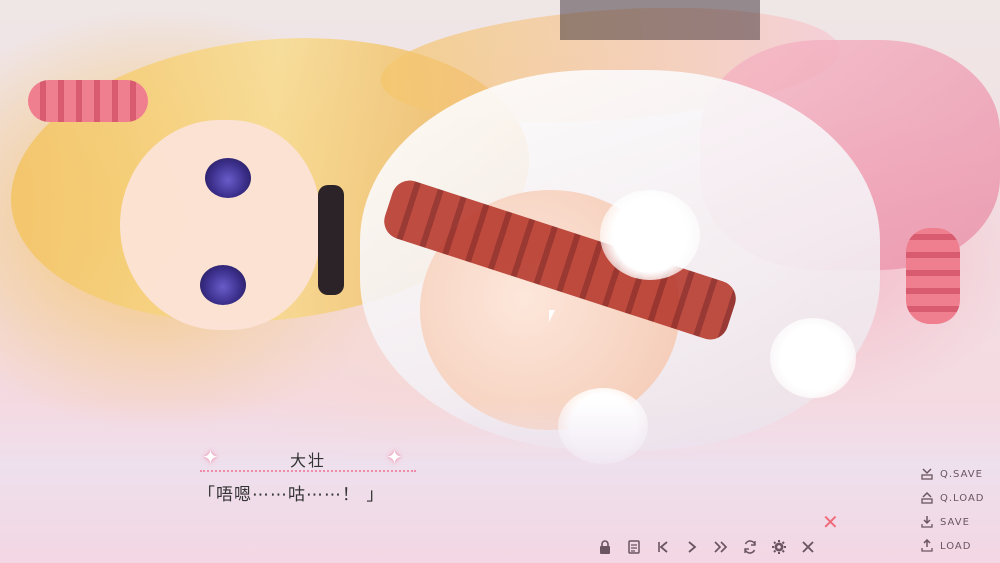  I want to click on skip-back-icon, so click(663, 547).